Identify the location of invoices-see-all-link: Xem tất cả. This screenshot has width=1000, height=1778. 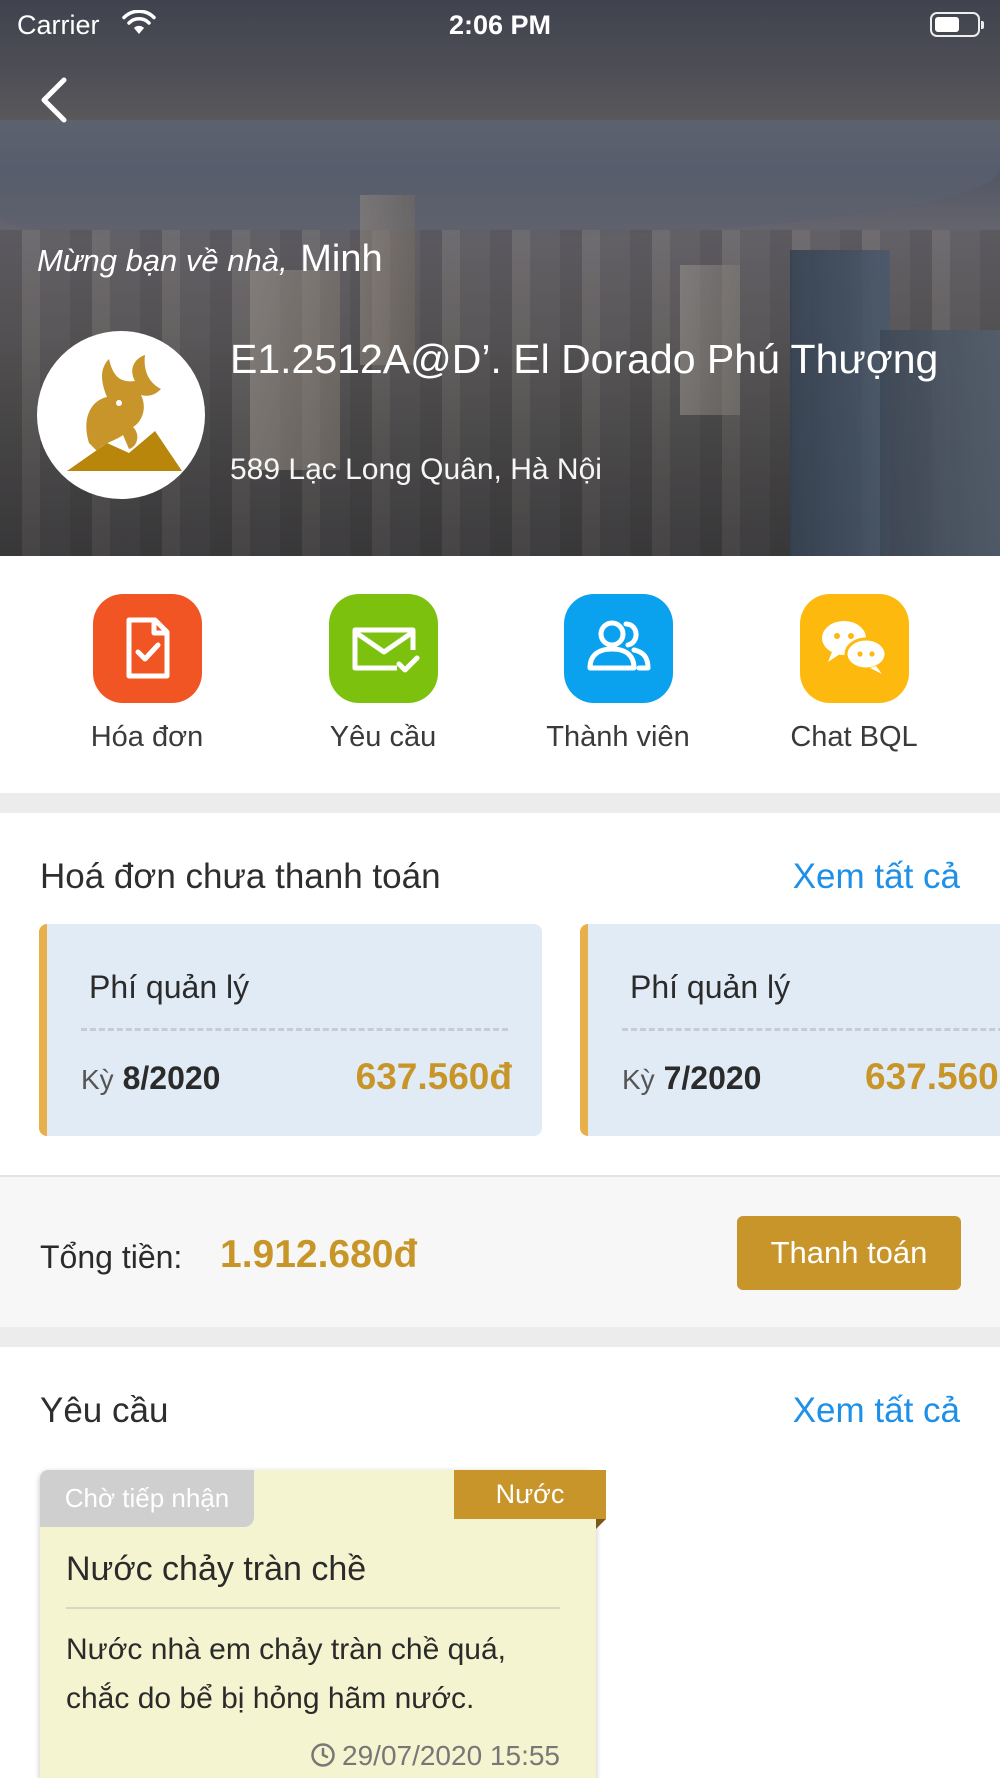
(876, 877).